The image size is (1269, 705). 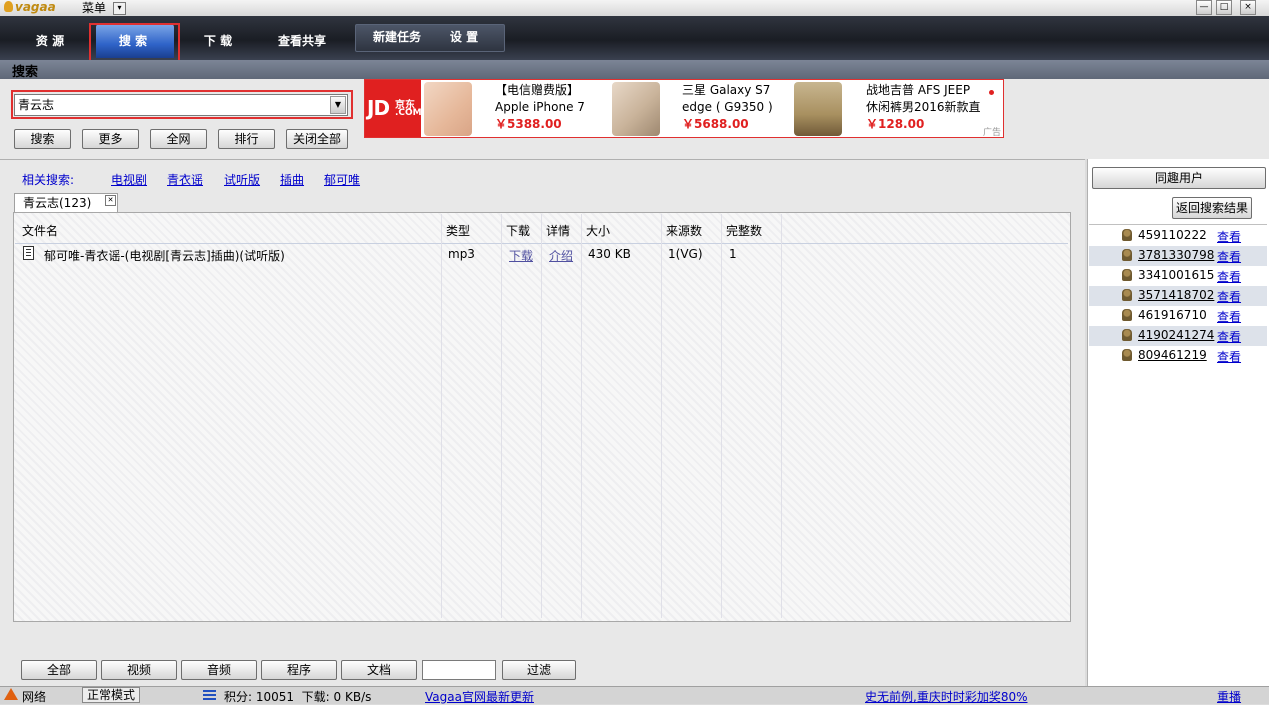 I want to click on ad-item-2: 三星 Galaxy S7 edge ( G9350 ) ￥5688.00, so click(x=727, y=107).